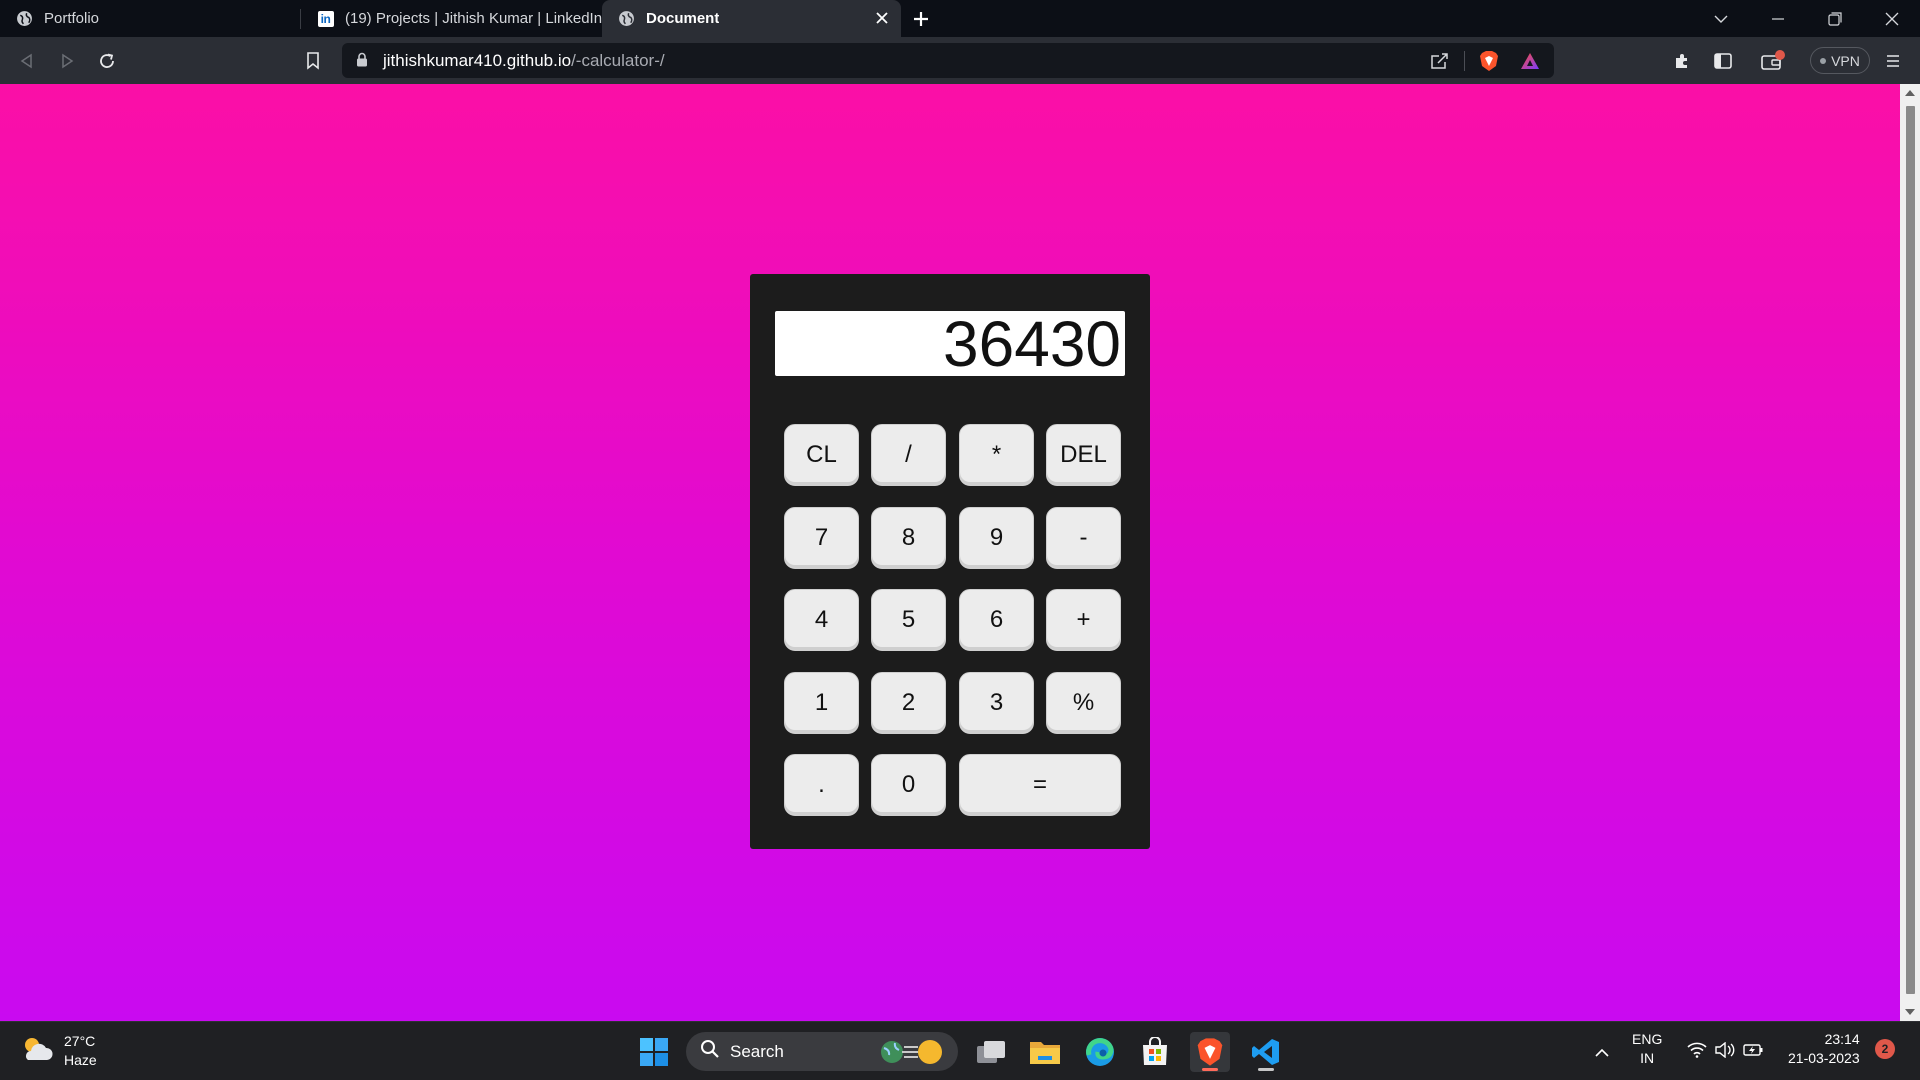 The image size is (1920, 1080). I want to click on key-delete-button: DEL, so click(1083, 455).